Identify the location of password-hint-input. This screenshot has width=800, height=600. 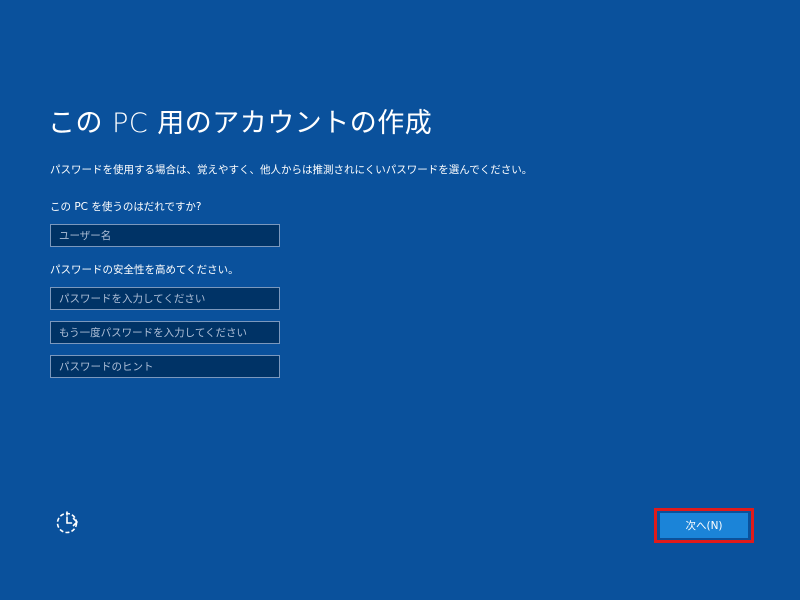
(165, 366).